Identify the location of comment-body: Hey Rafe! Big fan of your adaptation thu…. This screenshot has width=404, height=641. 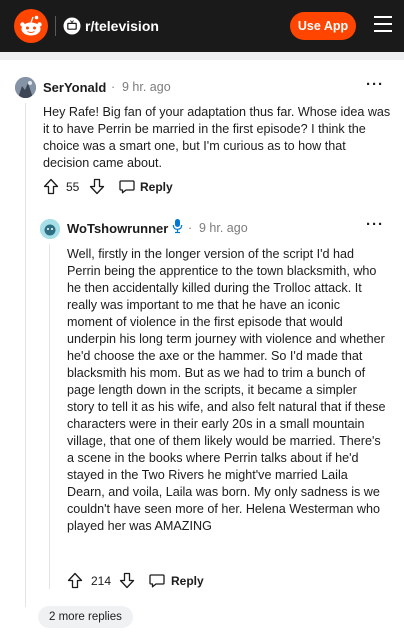
(217, 137).